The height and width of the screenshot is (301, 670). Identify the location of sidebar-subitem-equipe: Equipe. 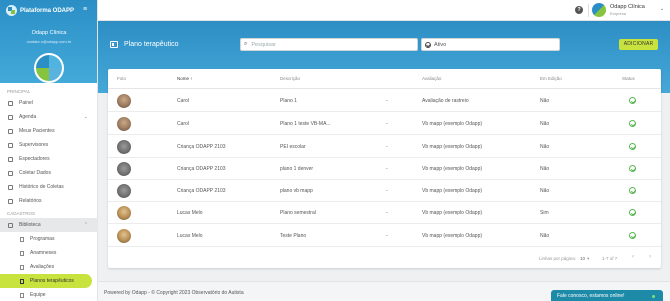
(49, 294).